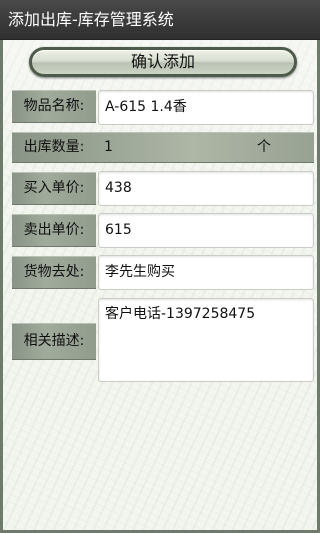 Image resolution: width=320 pixels, height=533 pixels. I want to click on app-title-bar: 添加出库-库存管理系统, so click(160, 20).